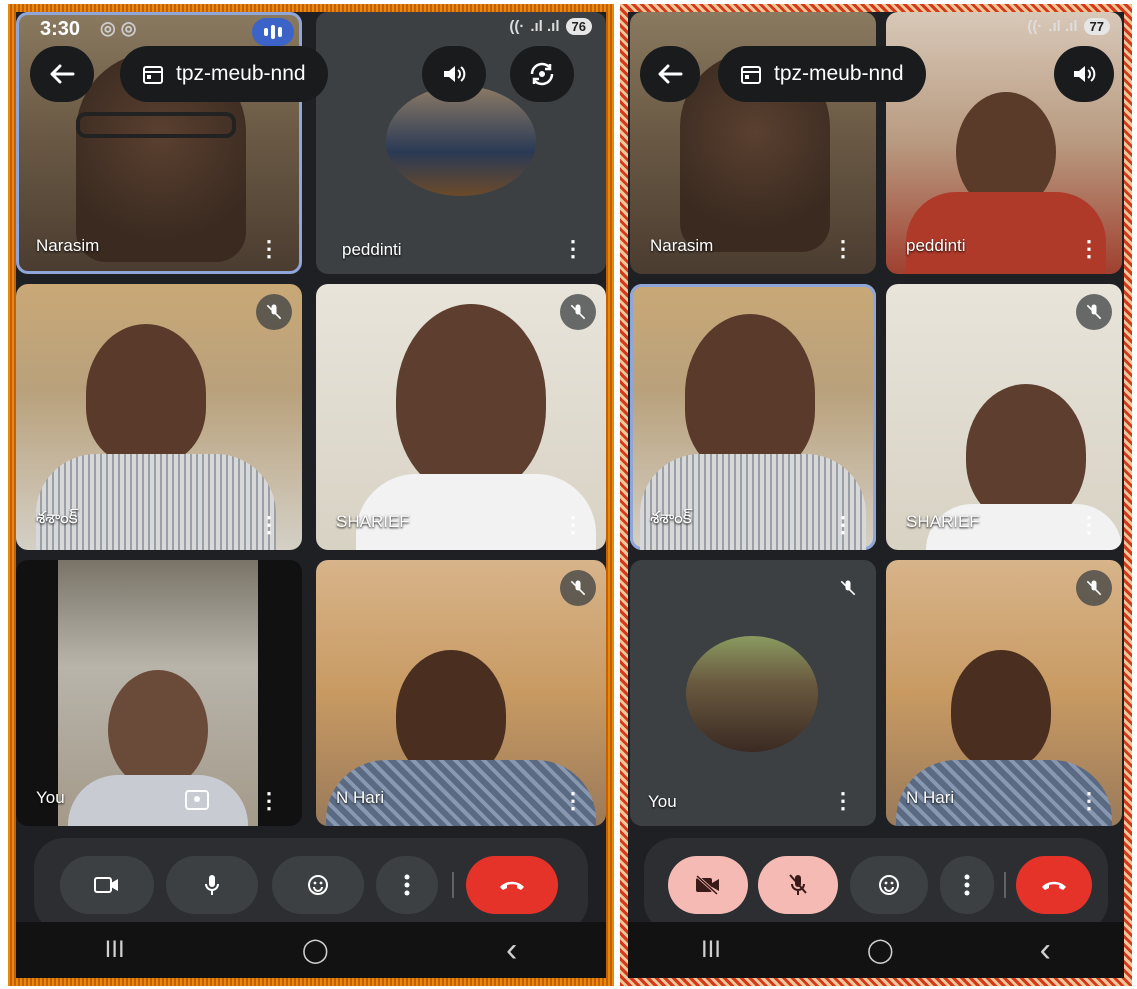  I want to click on status-bar: ((· .ıl .ıl 77, so click(876, 29).